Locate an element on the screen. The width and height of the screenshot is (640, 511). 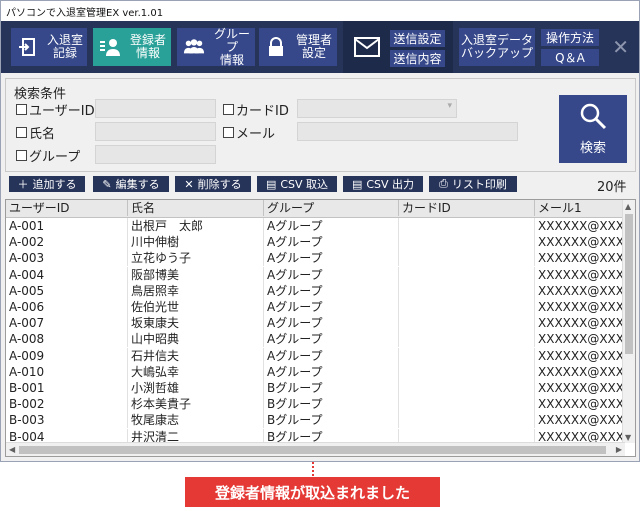
cell-name: 山中昭典 is located at coordinates (196, 339).